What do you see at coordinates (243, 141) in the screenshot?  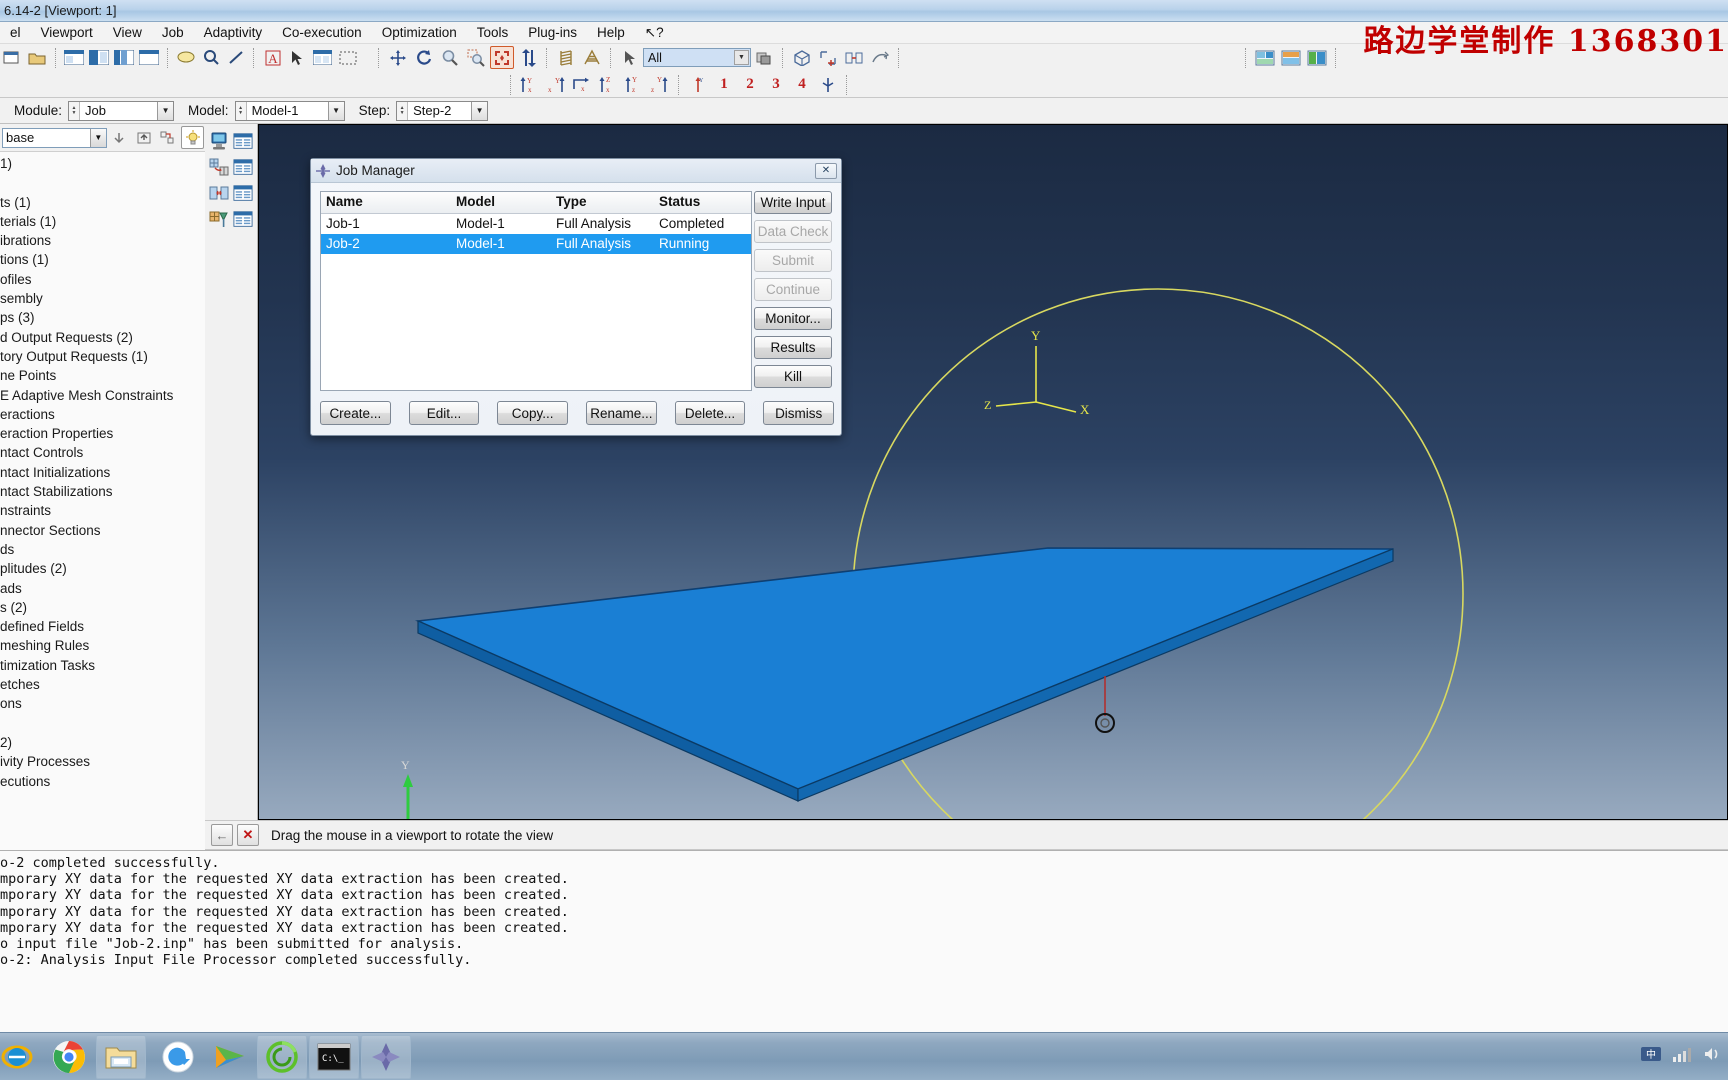 I see `job-manager-icon` at bounding box center [243, 141].